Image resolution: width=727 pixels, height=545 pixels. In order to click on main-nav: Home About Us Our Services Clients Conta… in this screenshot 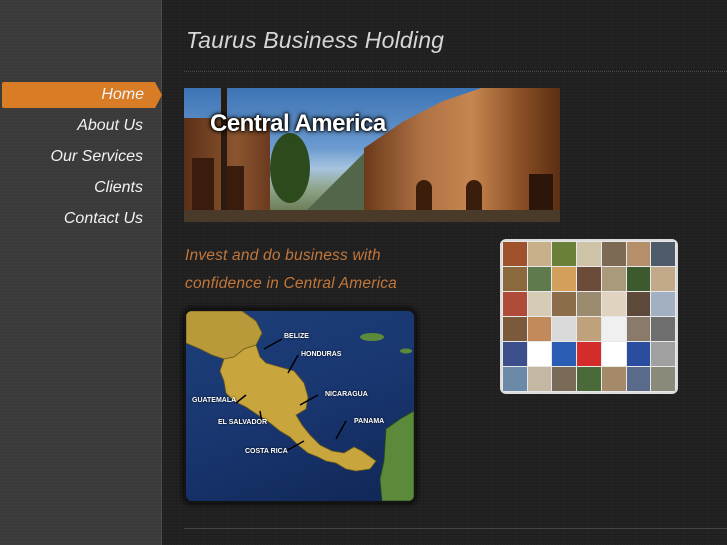, I will do `click(81, 159)`.